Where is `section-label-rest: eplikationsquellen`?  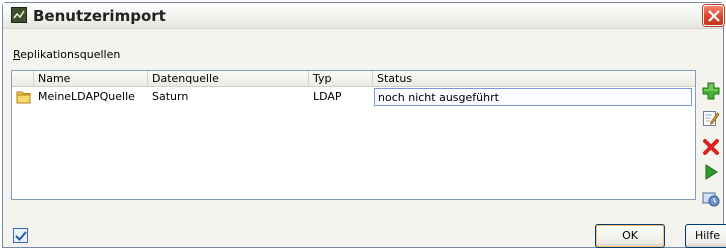 section-label-rest: eplikationsquellen is located at coordinates (70, 54).